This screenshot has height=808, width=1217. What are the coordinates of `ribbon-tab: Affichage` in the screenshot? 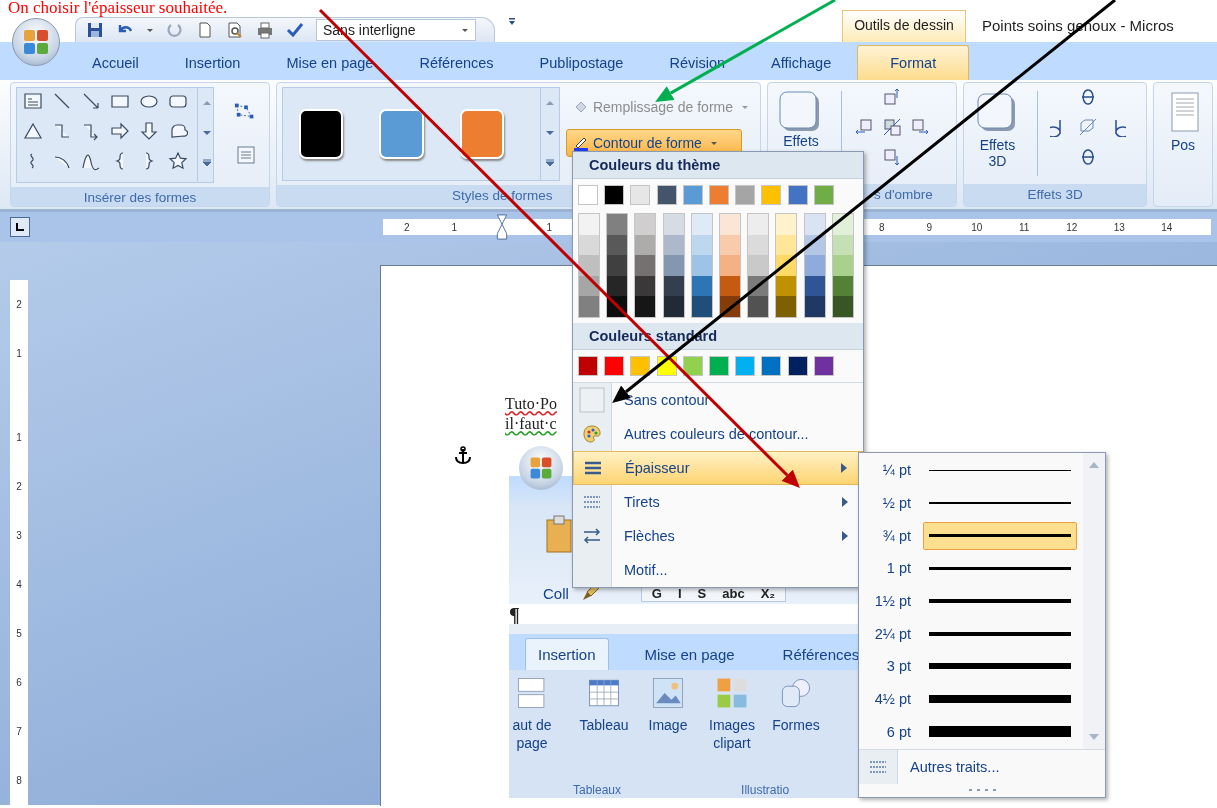 It's located at (801, 67).